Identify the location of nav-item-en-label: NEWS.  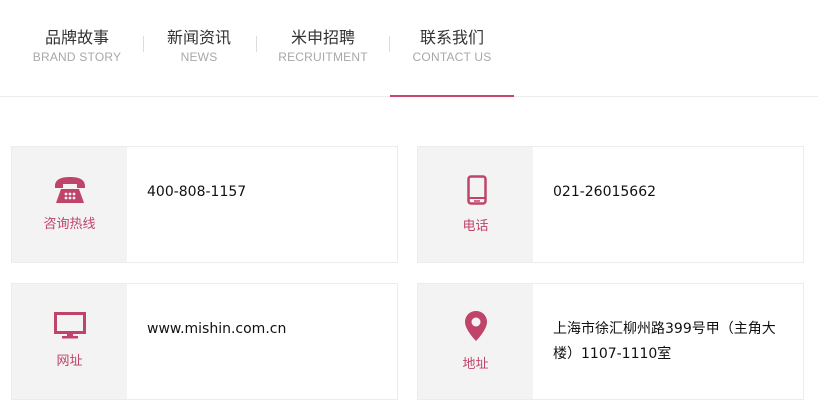
(199, 57).